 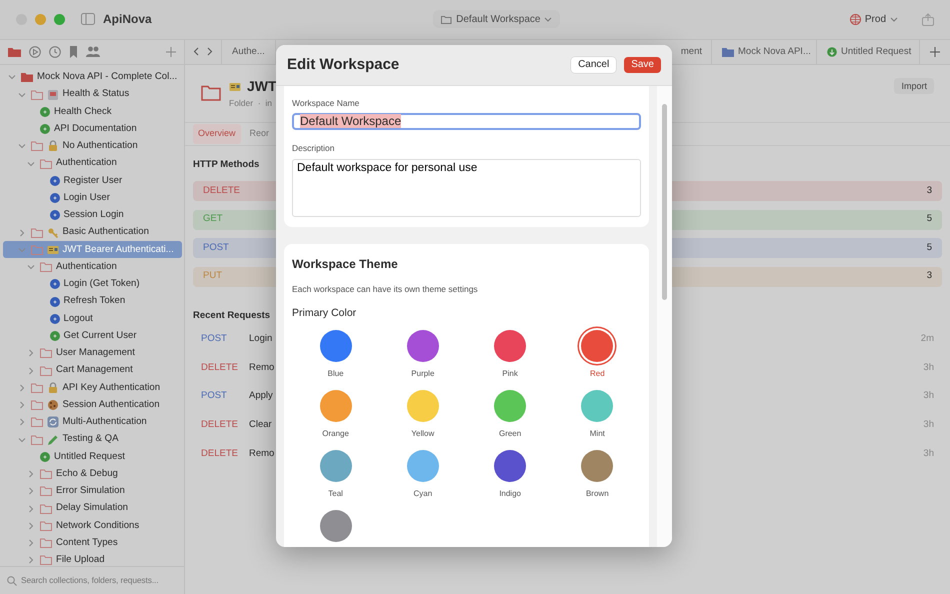 What do you see at coordinates (93, 52) in the screenshot?
I see `people-icon` at bounding box center [93, 52].